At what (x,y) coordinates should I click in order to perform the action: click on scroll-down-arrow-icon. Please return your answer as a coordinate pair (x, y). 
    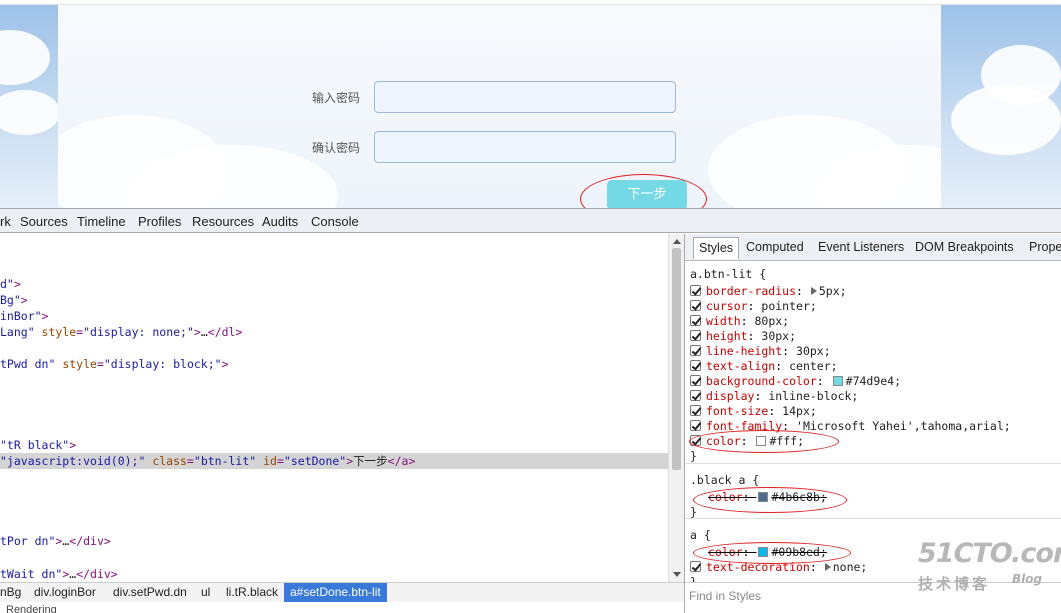
    Looking at the image, I should click on (677, 574).